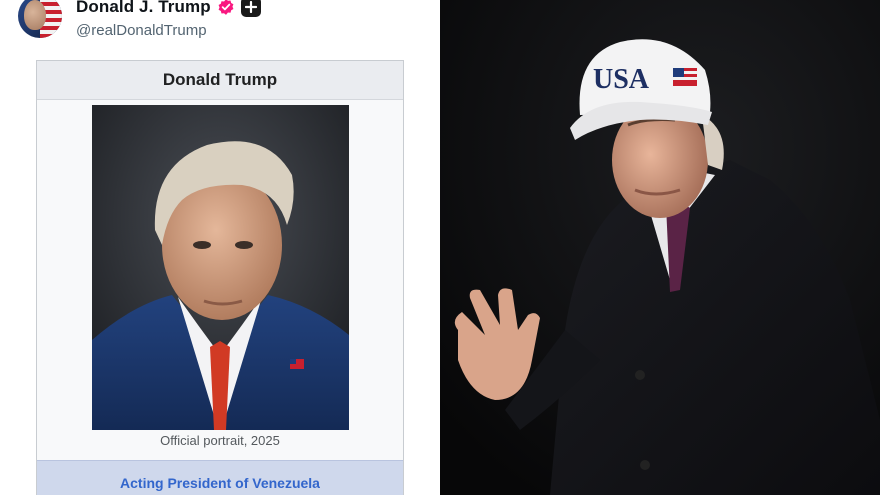 The height and width of the screenshot is (495, 880). I want to click on cap-text: USA, so click(621, 79).